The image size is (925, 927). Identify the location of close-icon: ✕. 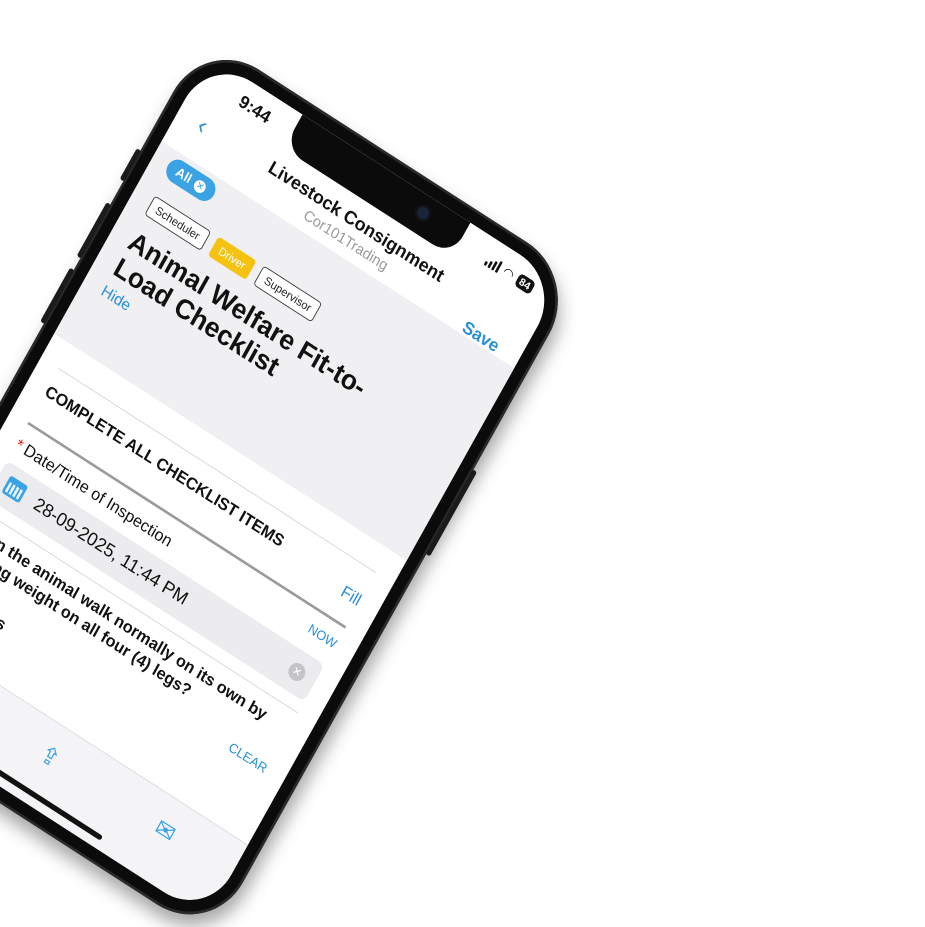
(200, 186).